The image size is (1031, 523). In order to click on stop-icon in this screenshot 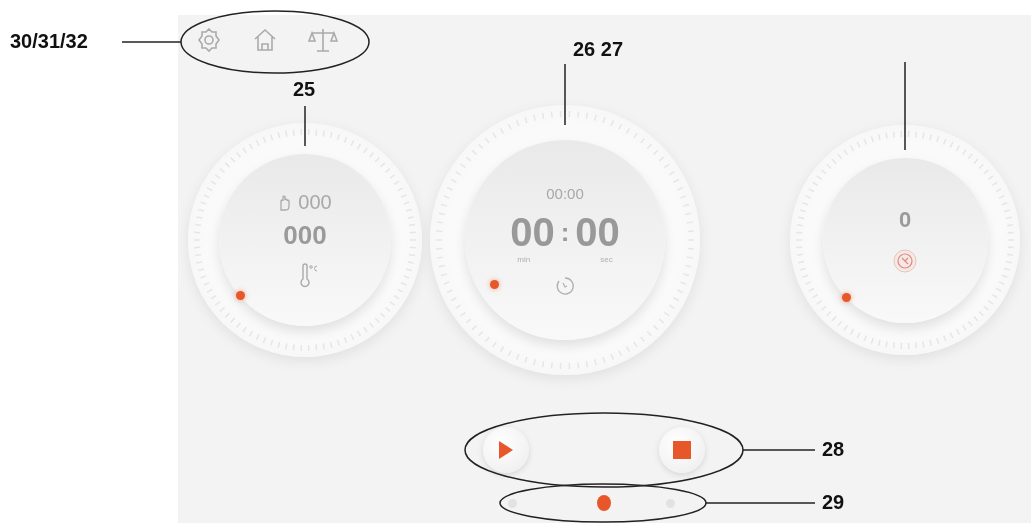, I will do `click(682, 450)`.